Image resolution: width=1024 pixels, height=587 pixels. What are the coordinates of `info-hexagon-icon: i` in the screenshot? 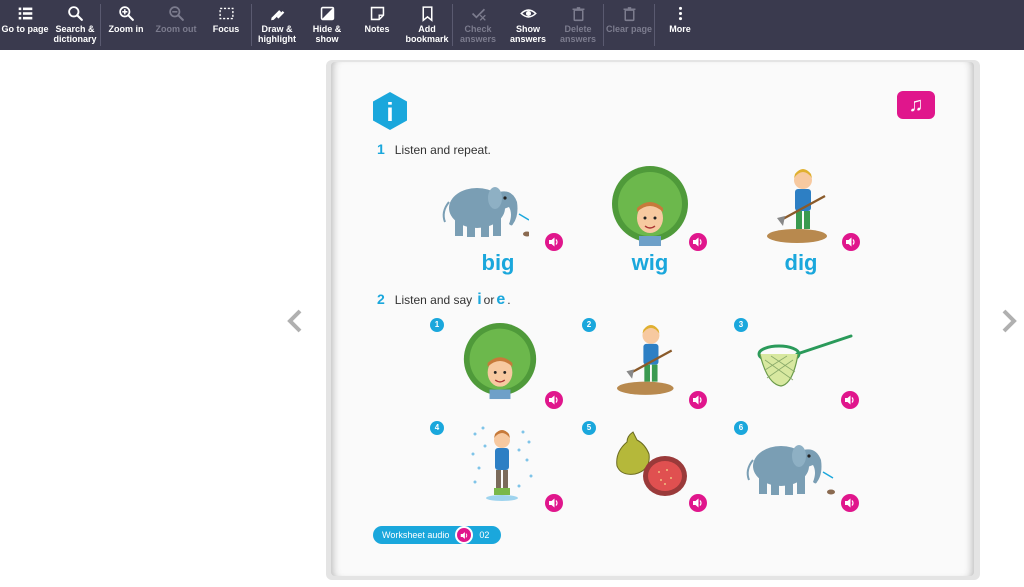 It's located at (390, 111).